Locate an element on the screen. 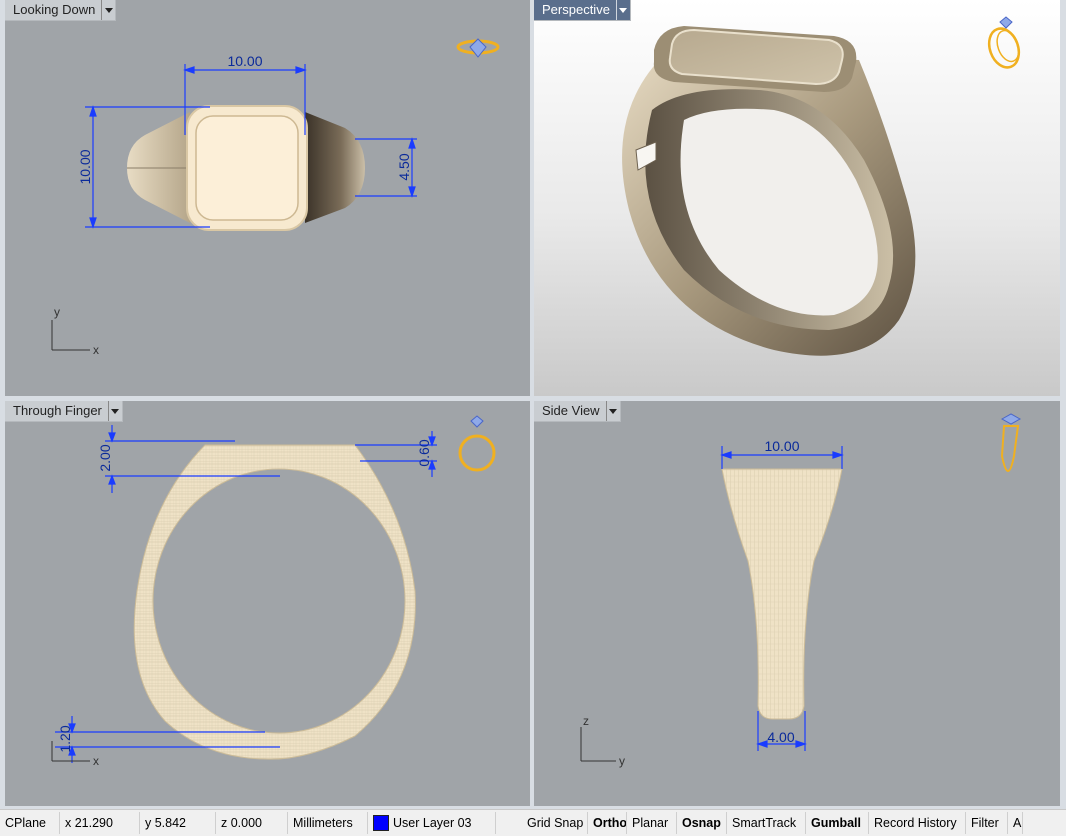 This screenshot has height=836, width=1066. dim-label-rim: 0.60 is located at coordinates (424, 452).